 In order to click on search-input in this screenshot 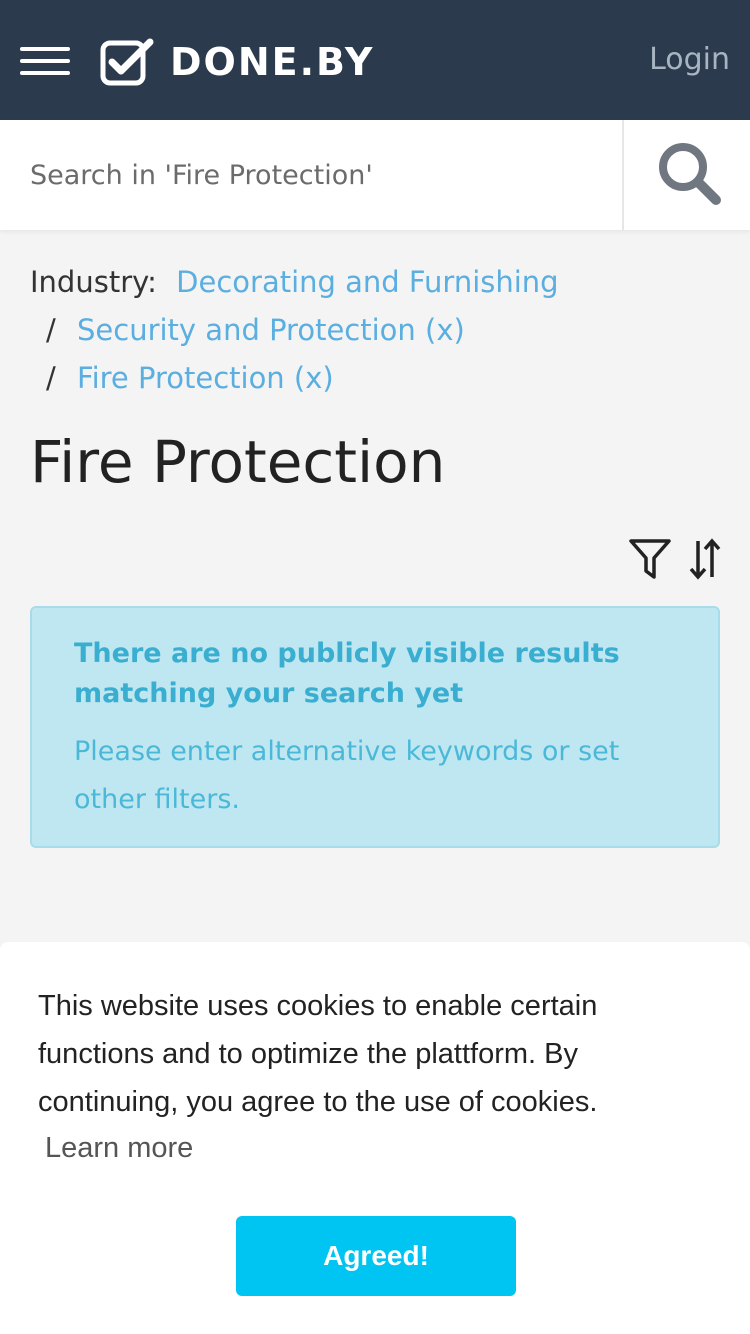, I will do `click(311, 175)`.